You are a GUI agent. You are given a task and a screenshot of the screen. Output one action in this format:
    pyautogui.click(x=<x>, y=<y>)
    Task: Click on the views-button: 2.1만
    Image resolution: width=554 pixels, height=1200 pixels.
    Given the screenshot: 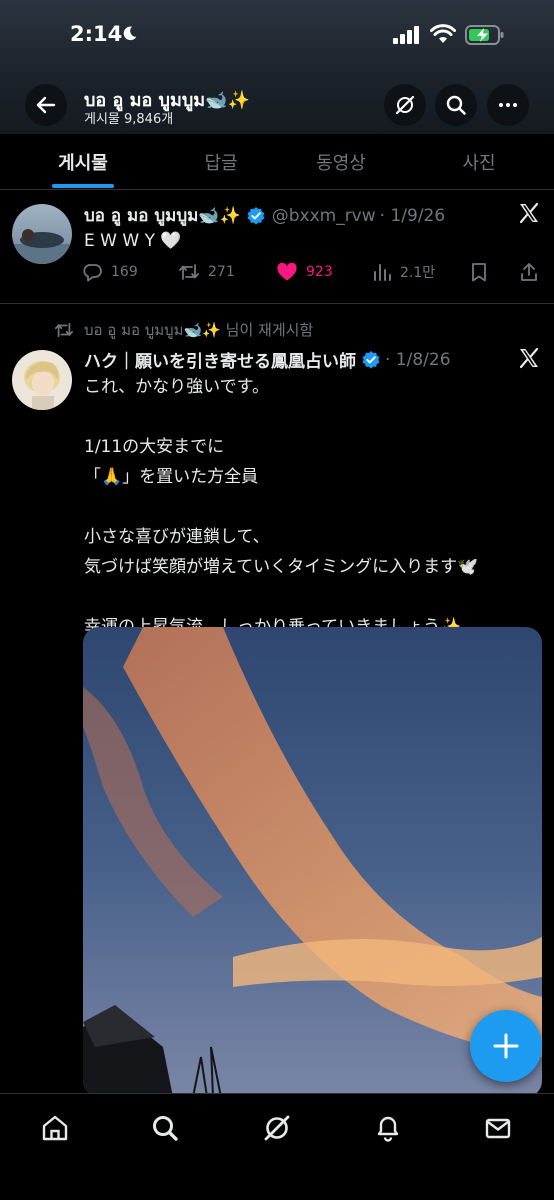 What is the action you would take?
    pyautogui.click(x=403, y=272)
    